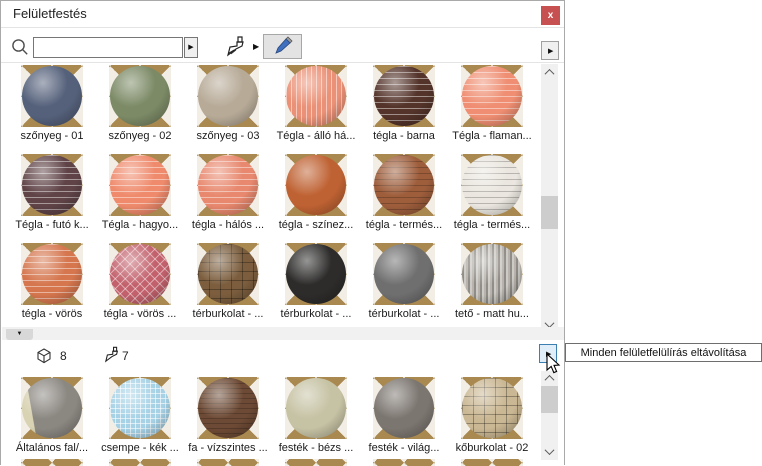 This screenshot has height=466, width=762. I want to click on panel-options-button: ▶, so click(550, 50).